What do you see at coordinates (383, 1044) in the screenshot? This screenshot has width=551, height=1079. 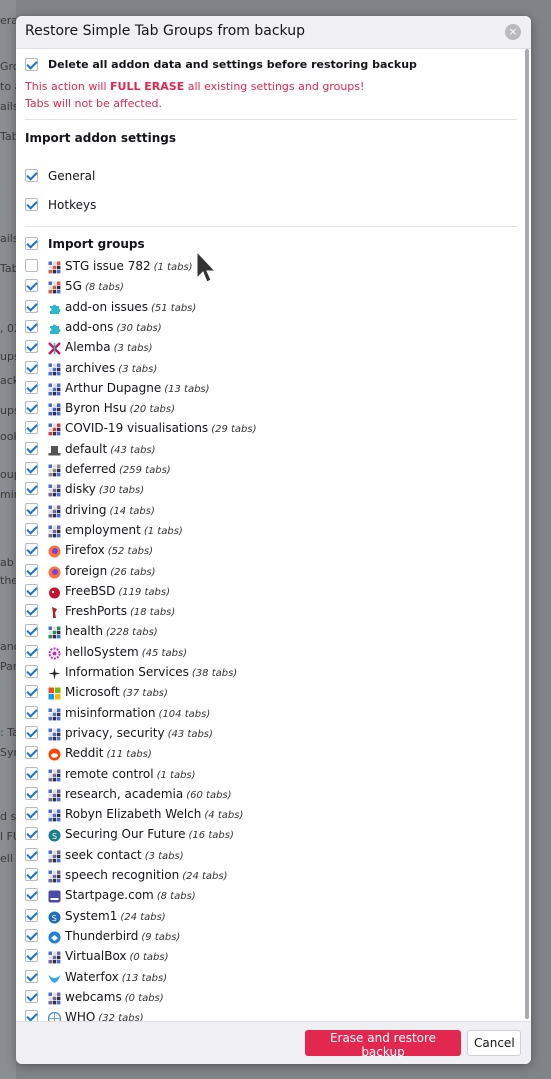 I see `erase-restore-button: Erase and restore backup` at bounding box center [383, 1044].